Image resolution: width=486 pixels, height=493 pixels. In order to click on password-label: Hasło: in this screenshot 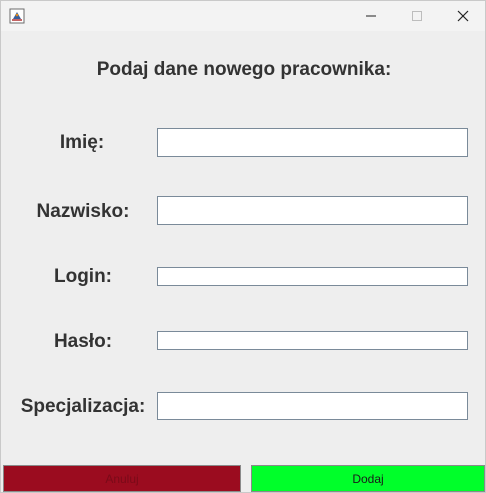, I will do `click(83, 341)`.